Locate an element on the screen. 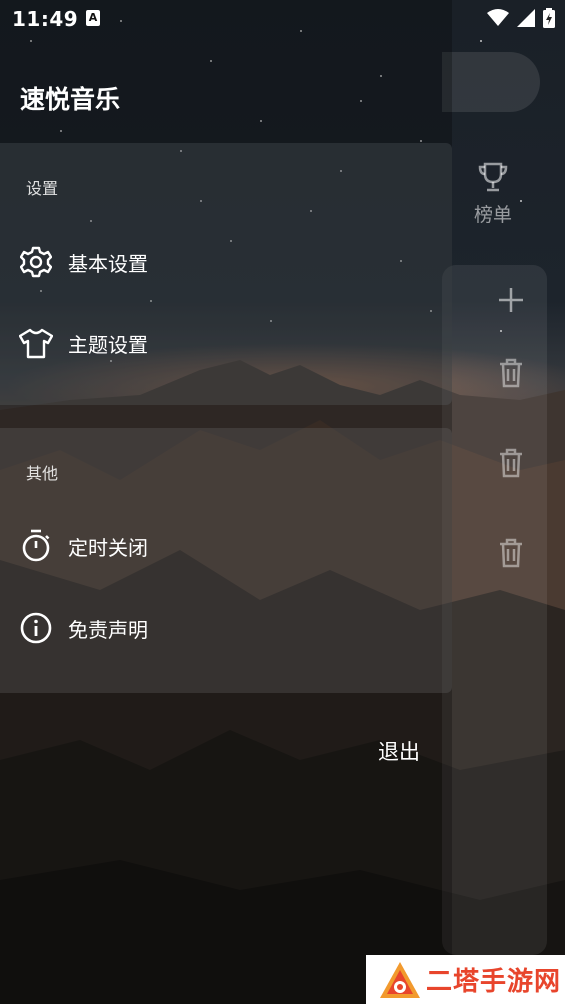 The width and height of the screenshot is (565, 1004). plus-icon is located at coordinates (511, 300).